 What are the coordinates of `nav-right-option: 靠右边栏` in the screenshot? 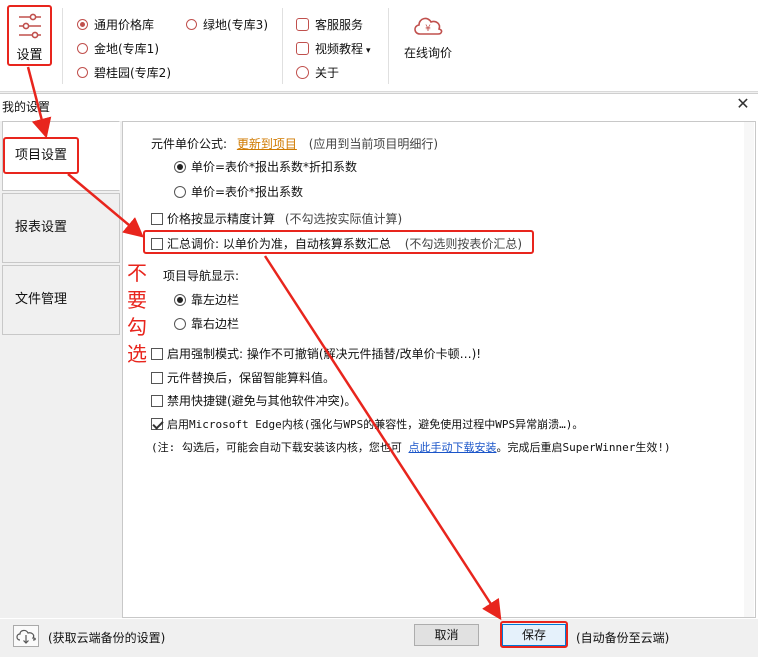 It's located at (206, 323).